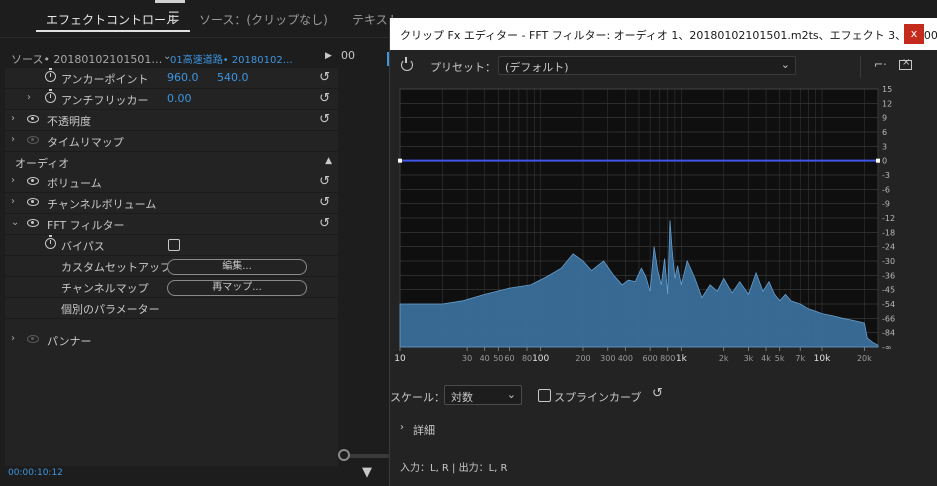 The height and width of the screenshot is (486, 937). Describe the element at coordinates (887, 347) in the screenshot. I see `y-tick-label: -∞` at that location.